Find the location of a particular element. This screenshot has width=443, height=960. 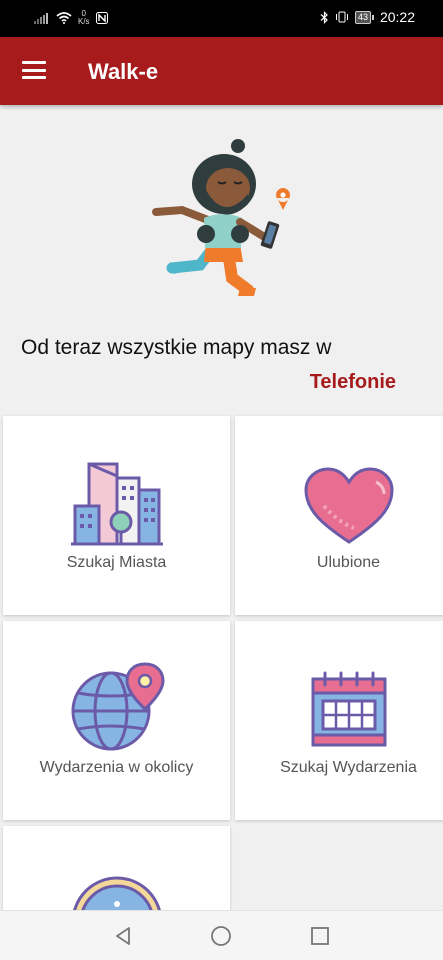

wifi-icon is located at coordinates (64, 18).